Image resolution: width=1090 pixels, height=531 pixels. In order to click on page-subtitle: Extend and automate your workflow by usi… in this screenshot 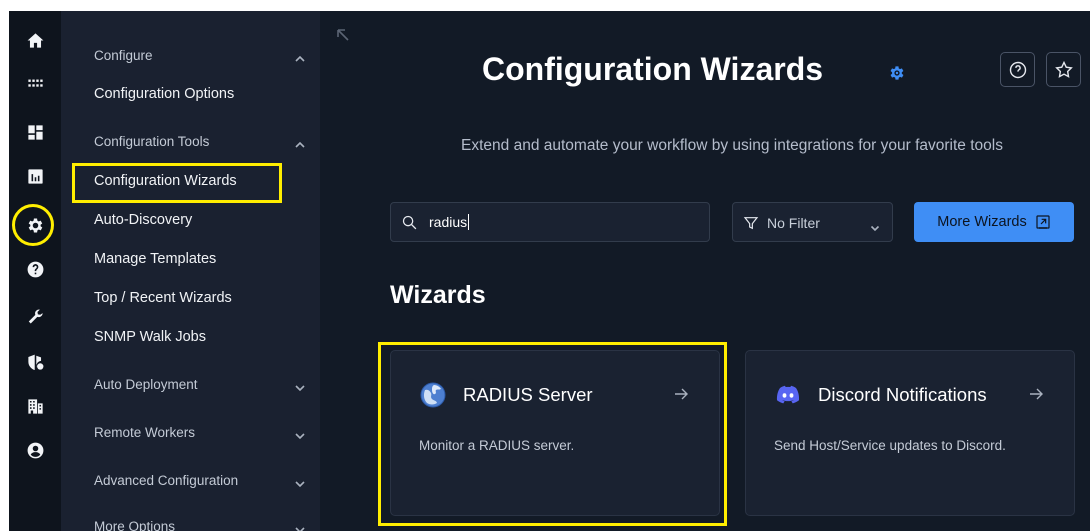, I will do `click(732, 145)`.